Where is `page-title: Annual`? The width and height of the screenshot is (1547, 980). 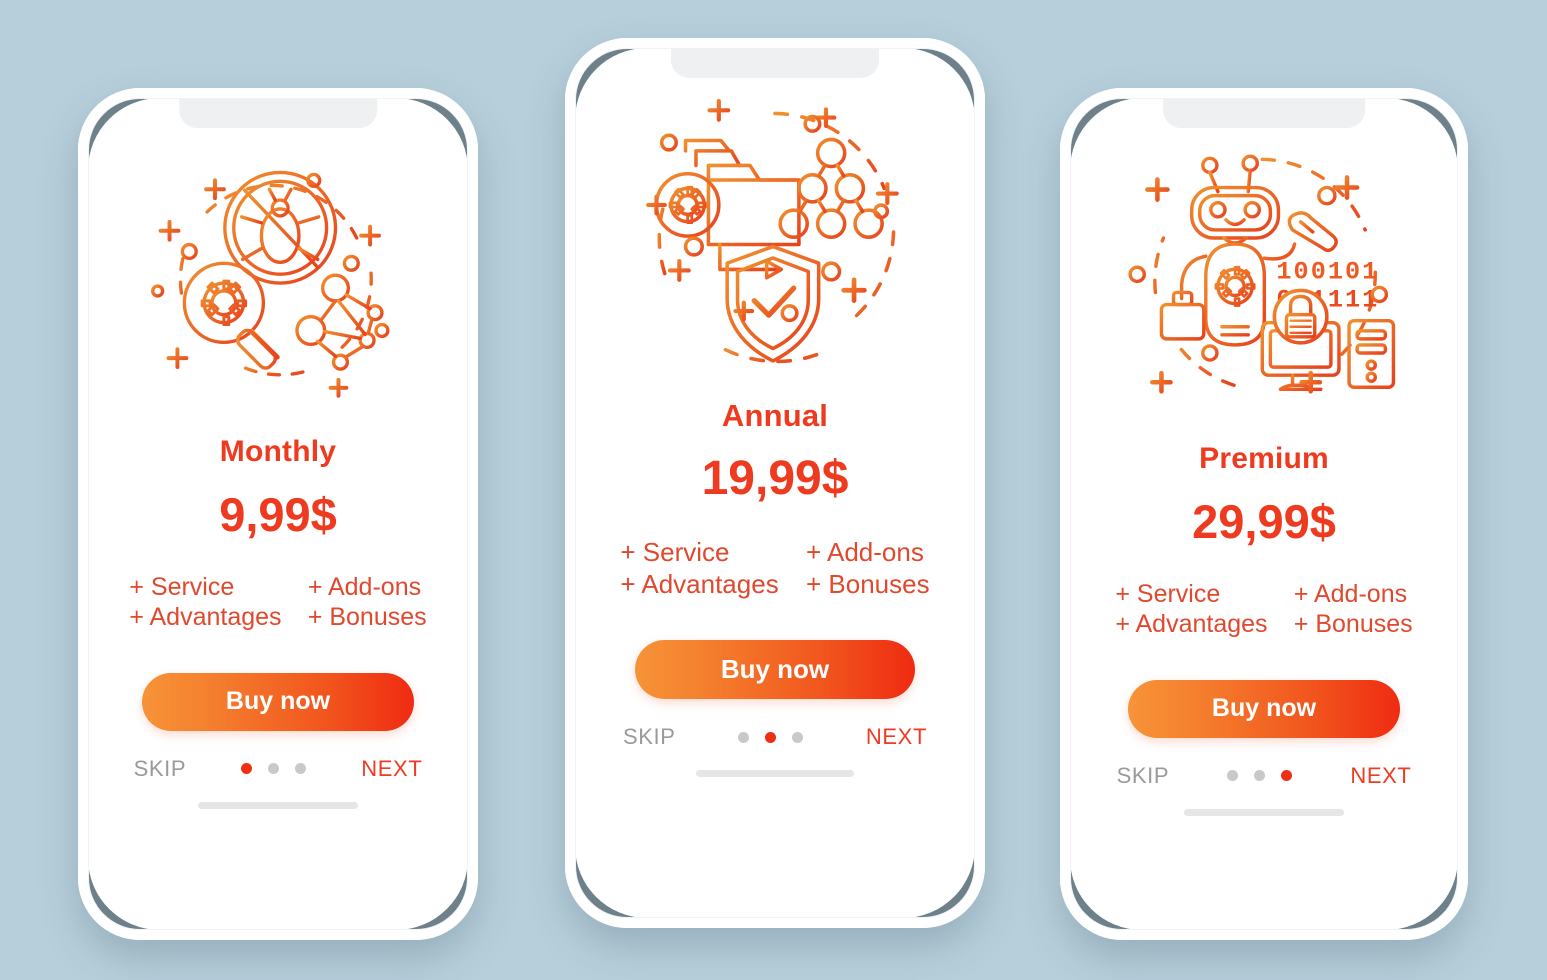 page-title: Annual is located at coordinates (775, 415).